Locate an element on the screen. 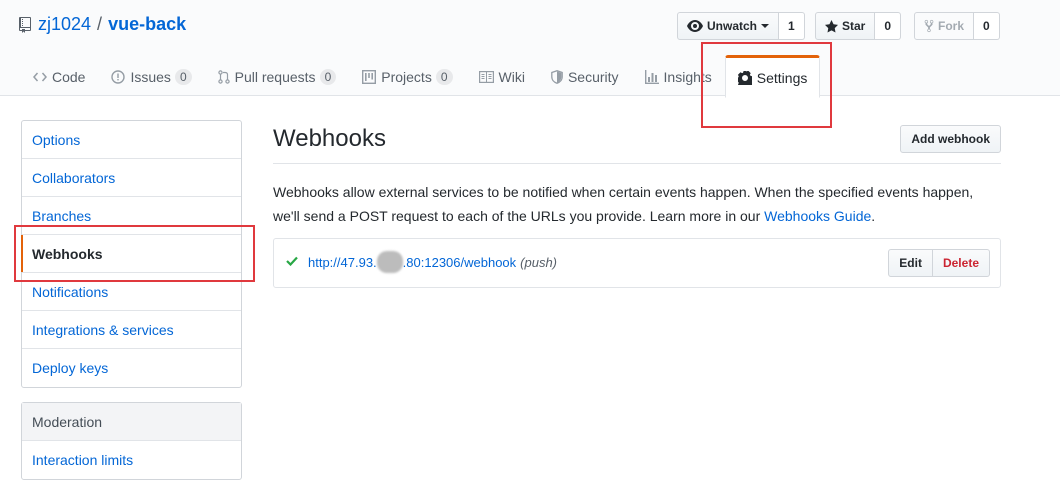 The width and height of the screenshot is (1060, 498). tab-projects-label: Projects is located at coordinates (406, 77).